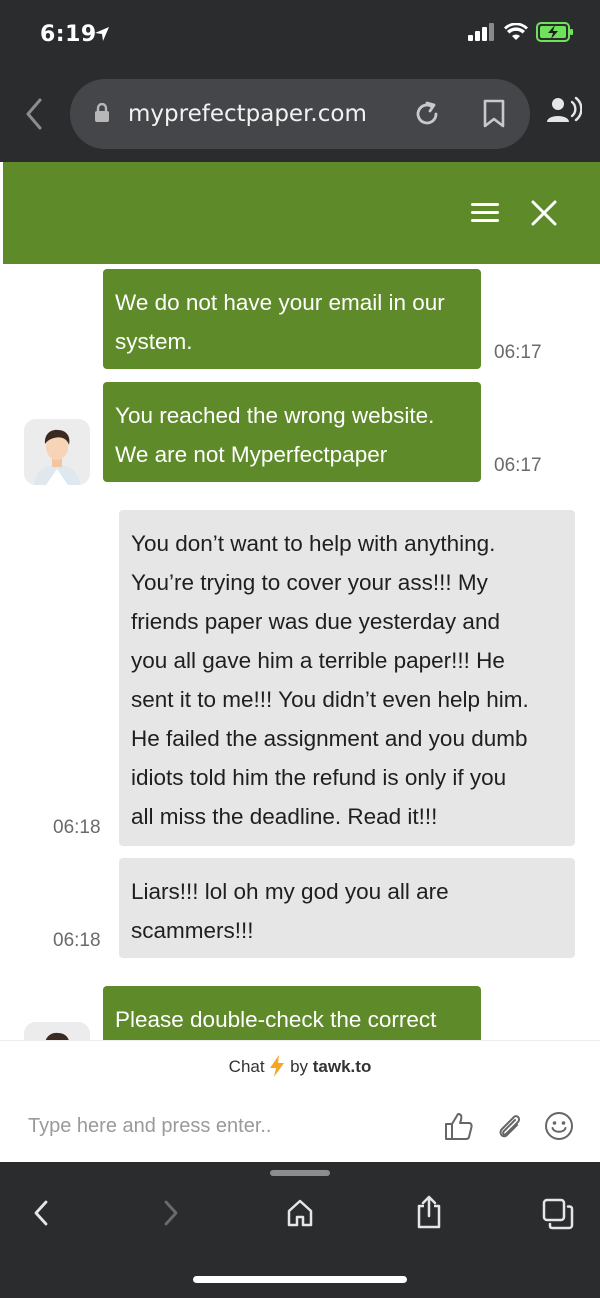 Image resolution: width=600 pixels, height=1298 pixels. What do you see at coordinates (486, 213) in the screenshot?
I see `menu-icon` at bounding box center [486, 213].